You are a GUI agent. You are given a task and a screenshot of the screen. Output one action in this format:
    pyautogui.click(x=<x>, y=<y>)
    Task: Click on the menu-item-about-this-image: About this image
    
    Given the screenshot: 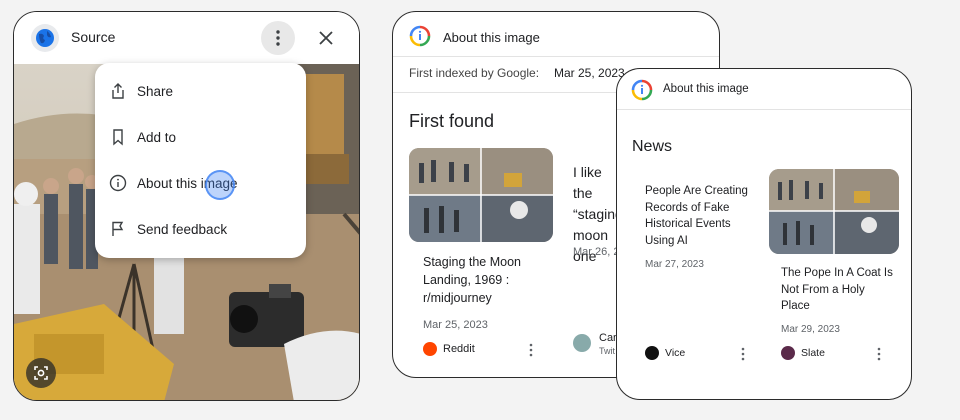 What is the action you would take?
    pyautogui.click(x=200, y=183)
    